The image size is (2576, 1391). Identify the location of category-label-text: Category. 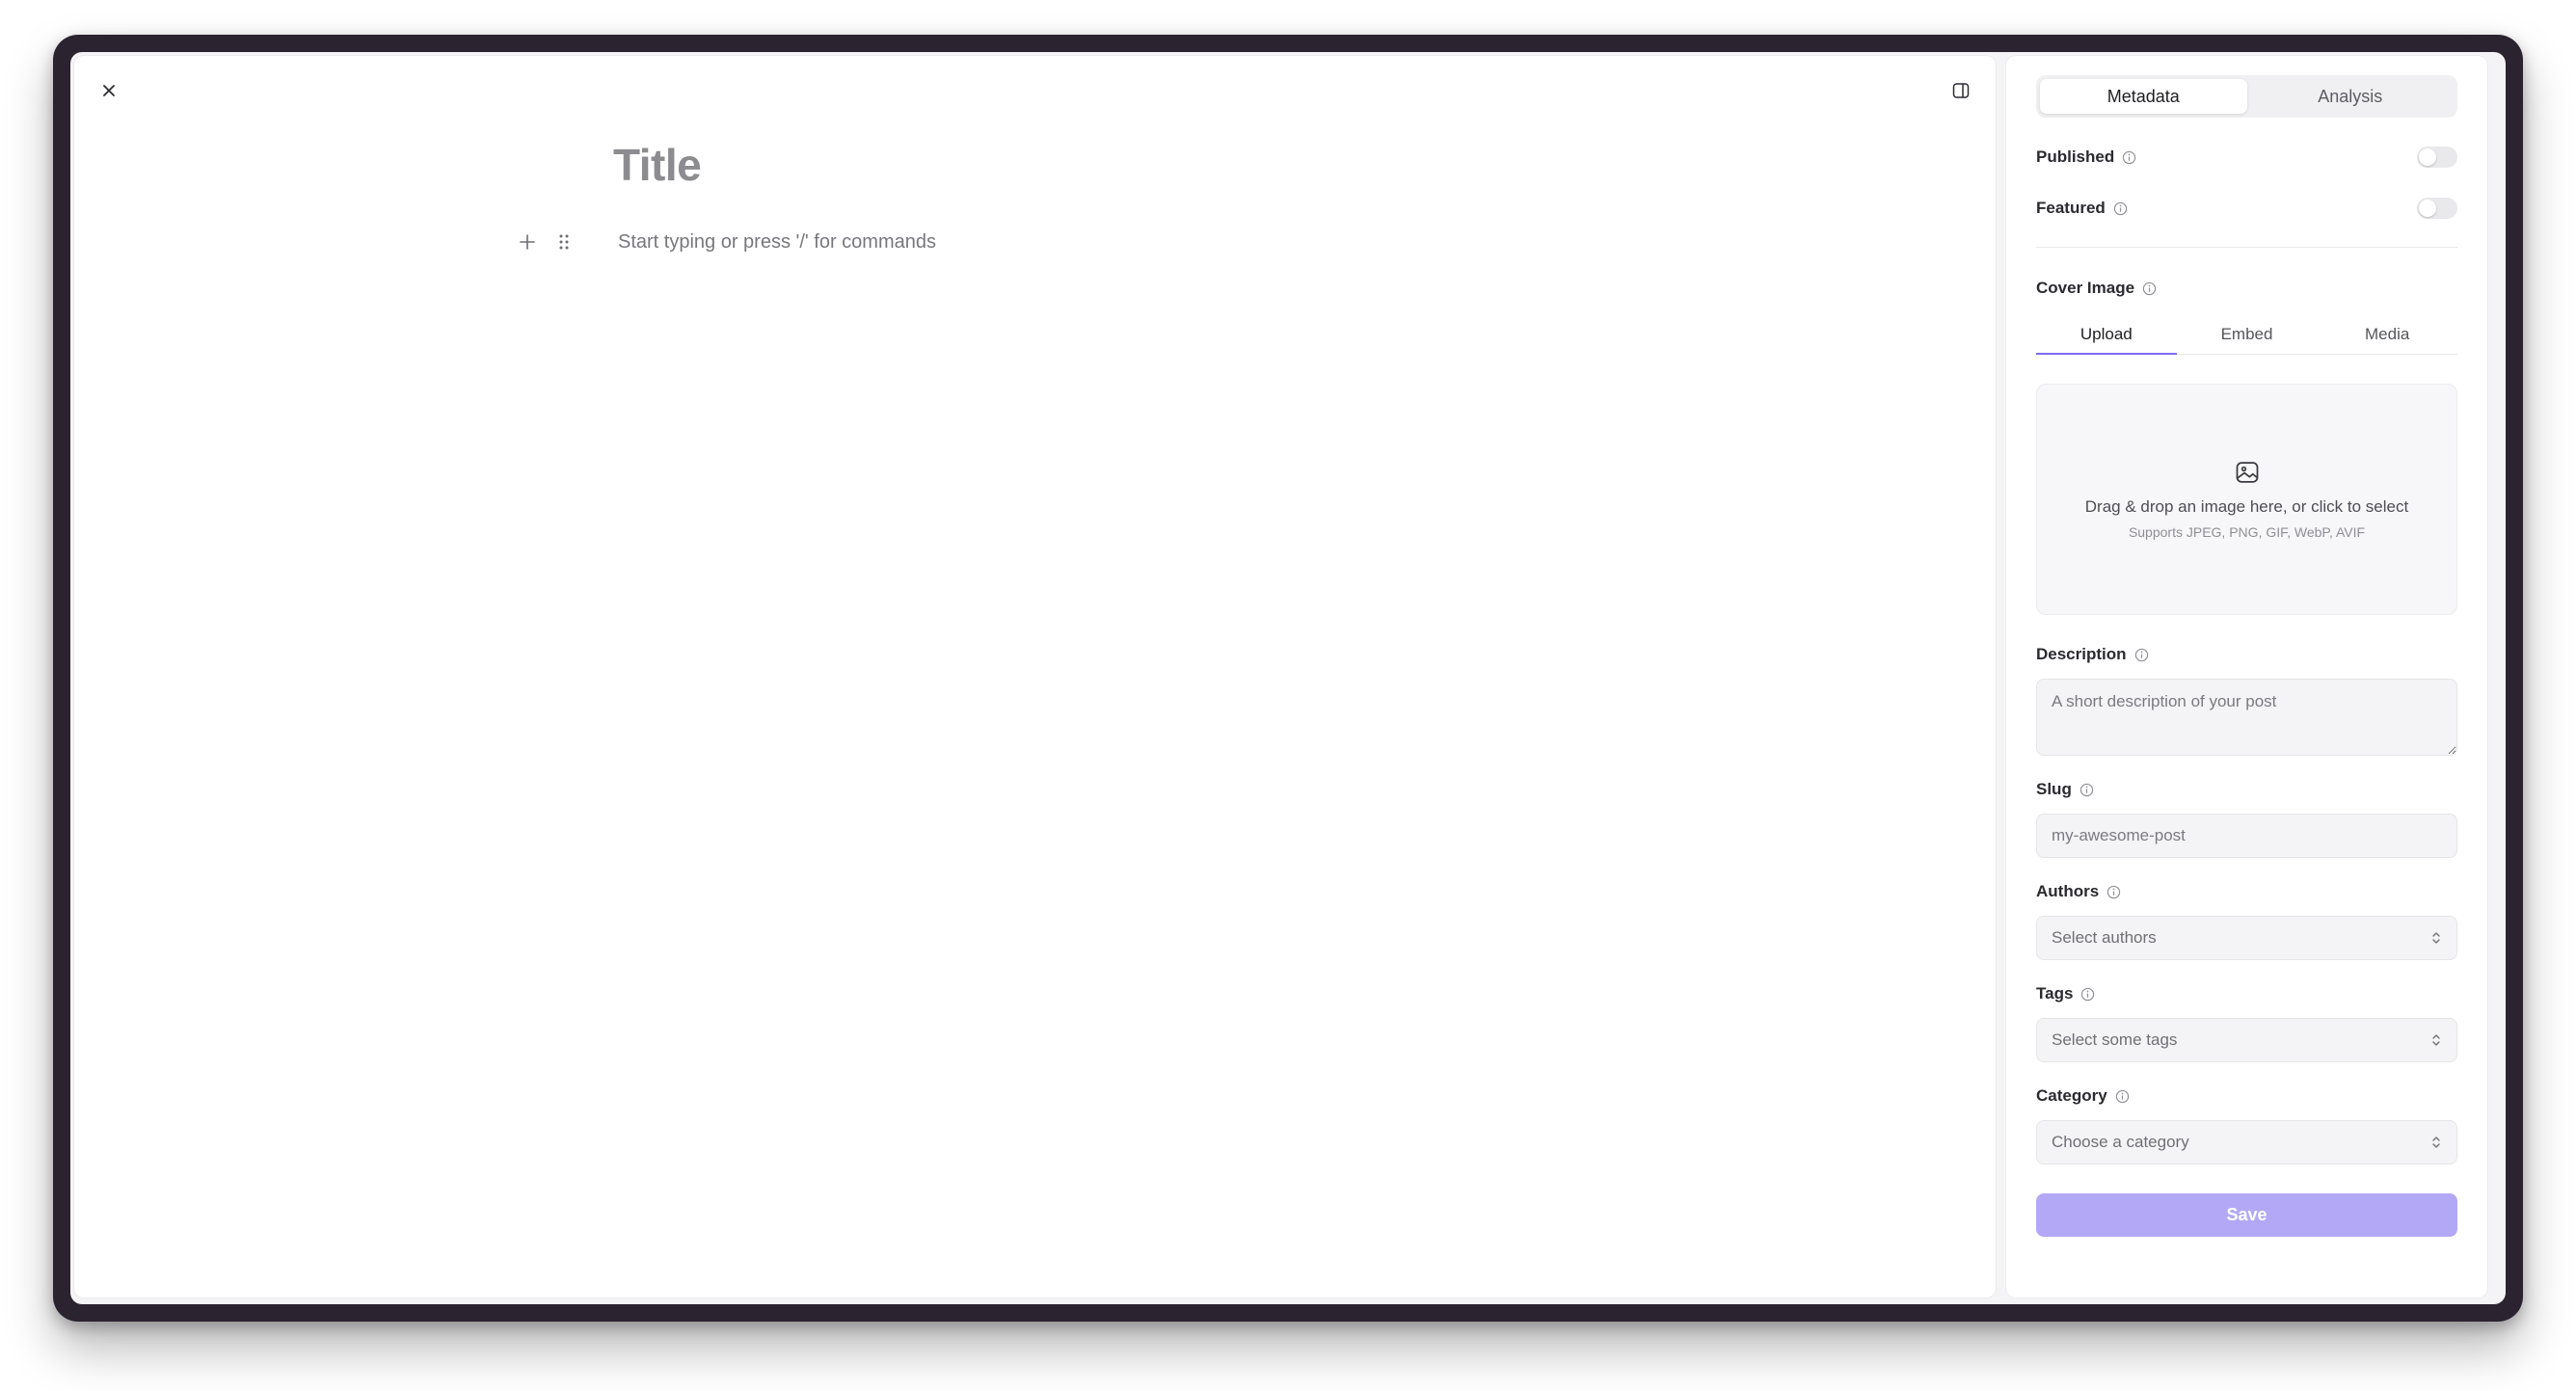
(2071, 1095).